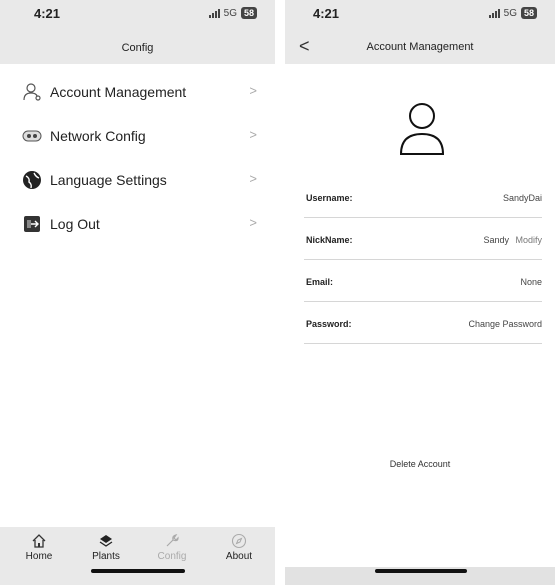  What do you see at coordinates (329, 198) in the screenshot?
I see `username-label: Username:` at bounding box center [329, 198].